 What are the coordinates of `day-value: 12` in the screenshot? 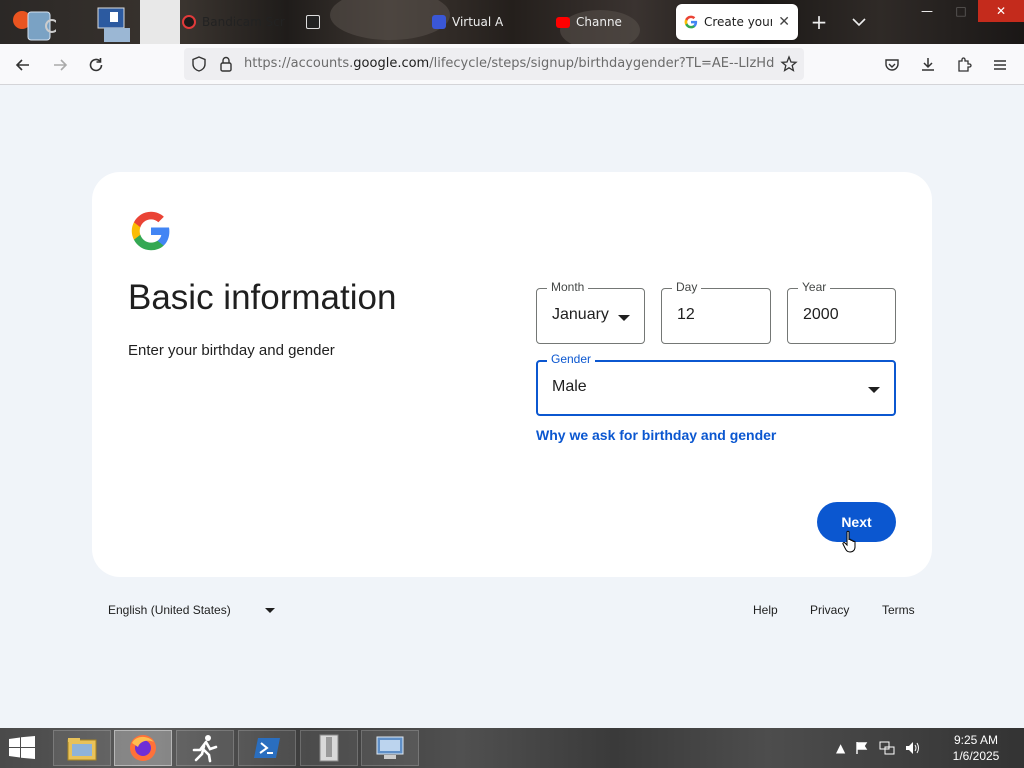 It's located at (686, 314).